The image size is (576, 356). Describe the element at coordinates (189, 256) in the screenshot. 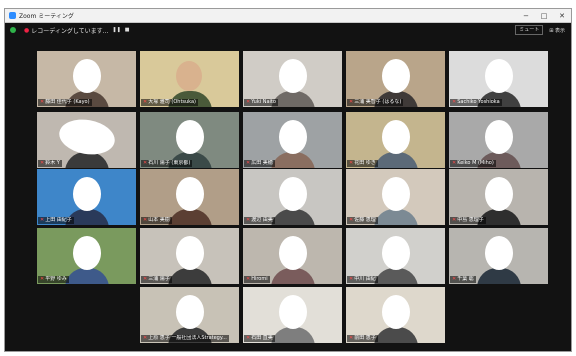

I see `participant-tile: ✕三浦 陽子` at that location.